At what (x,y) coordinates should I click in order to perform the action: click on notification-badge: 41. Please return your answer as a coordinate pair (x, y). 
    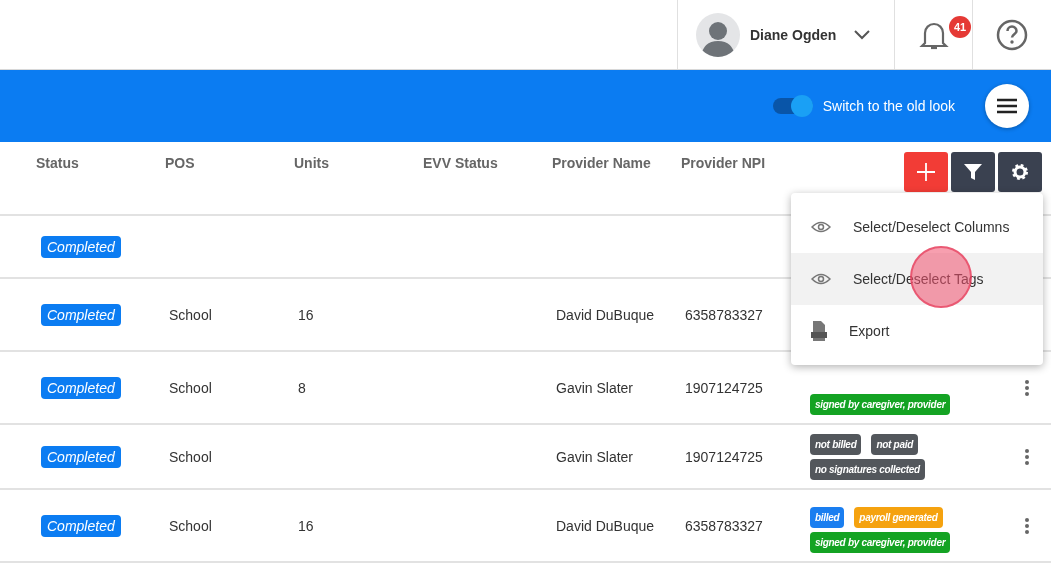
    Looking at the image, I should click on (960, 27).